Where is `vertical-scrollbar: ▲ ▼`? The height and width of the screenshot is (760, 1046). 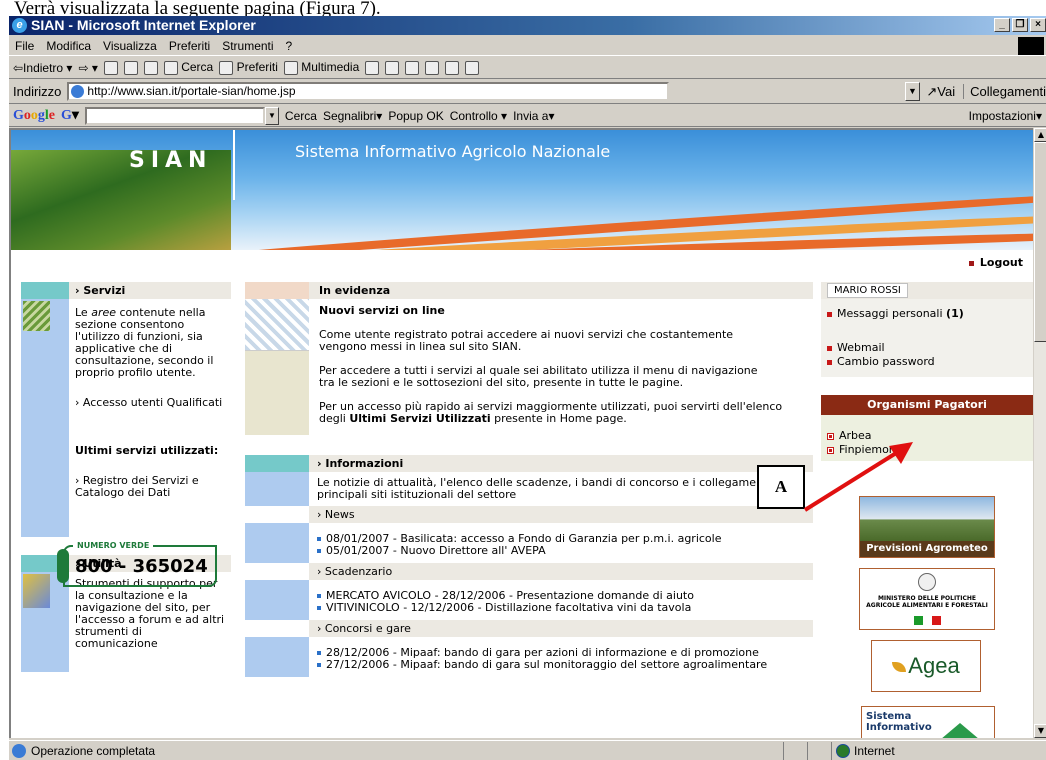 vertical-scrollbar: ▲ ▼ is located at coordinates (1039, 433).